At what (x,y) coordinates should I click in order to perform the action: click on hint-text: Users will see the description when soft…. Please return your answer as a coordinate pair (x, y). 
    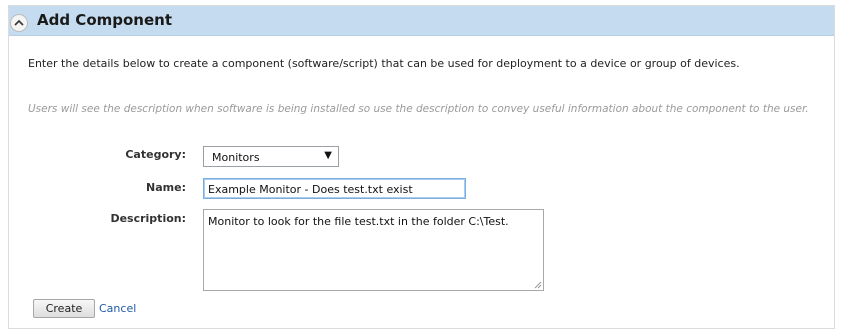
    Looking at the image, I should click on (418, 109).